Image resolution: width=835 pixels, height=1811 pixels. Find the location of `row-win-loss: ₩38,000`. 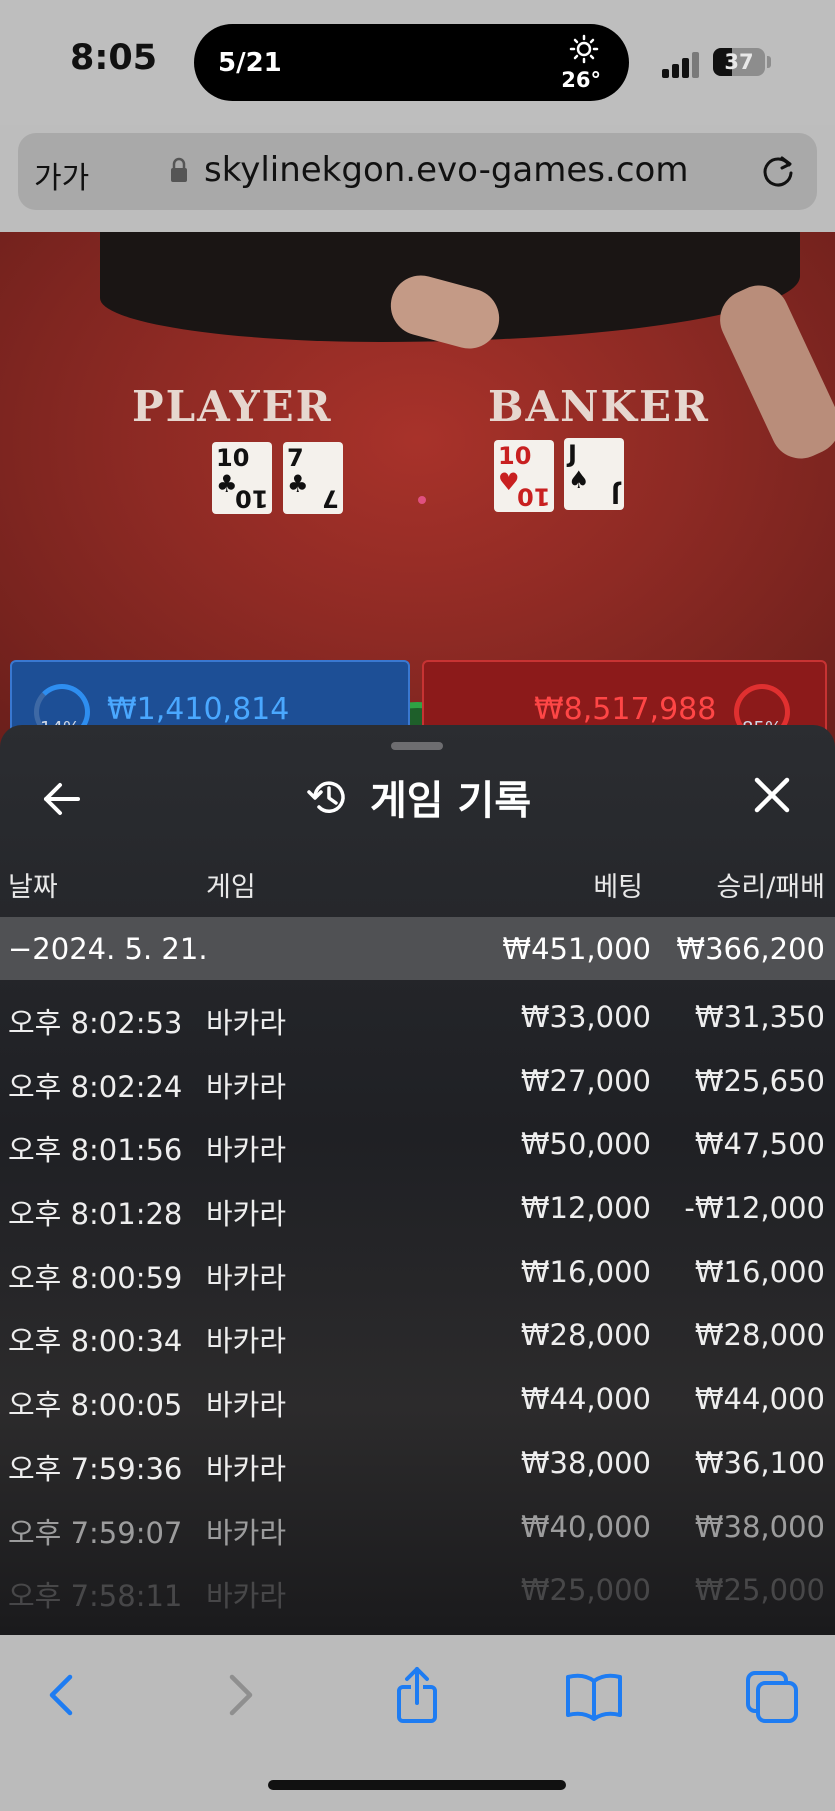

row-win-loss: ₩38,000 is located at coordinates (759, 1526).